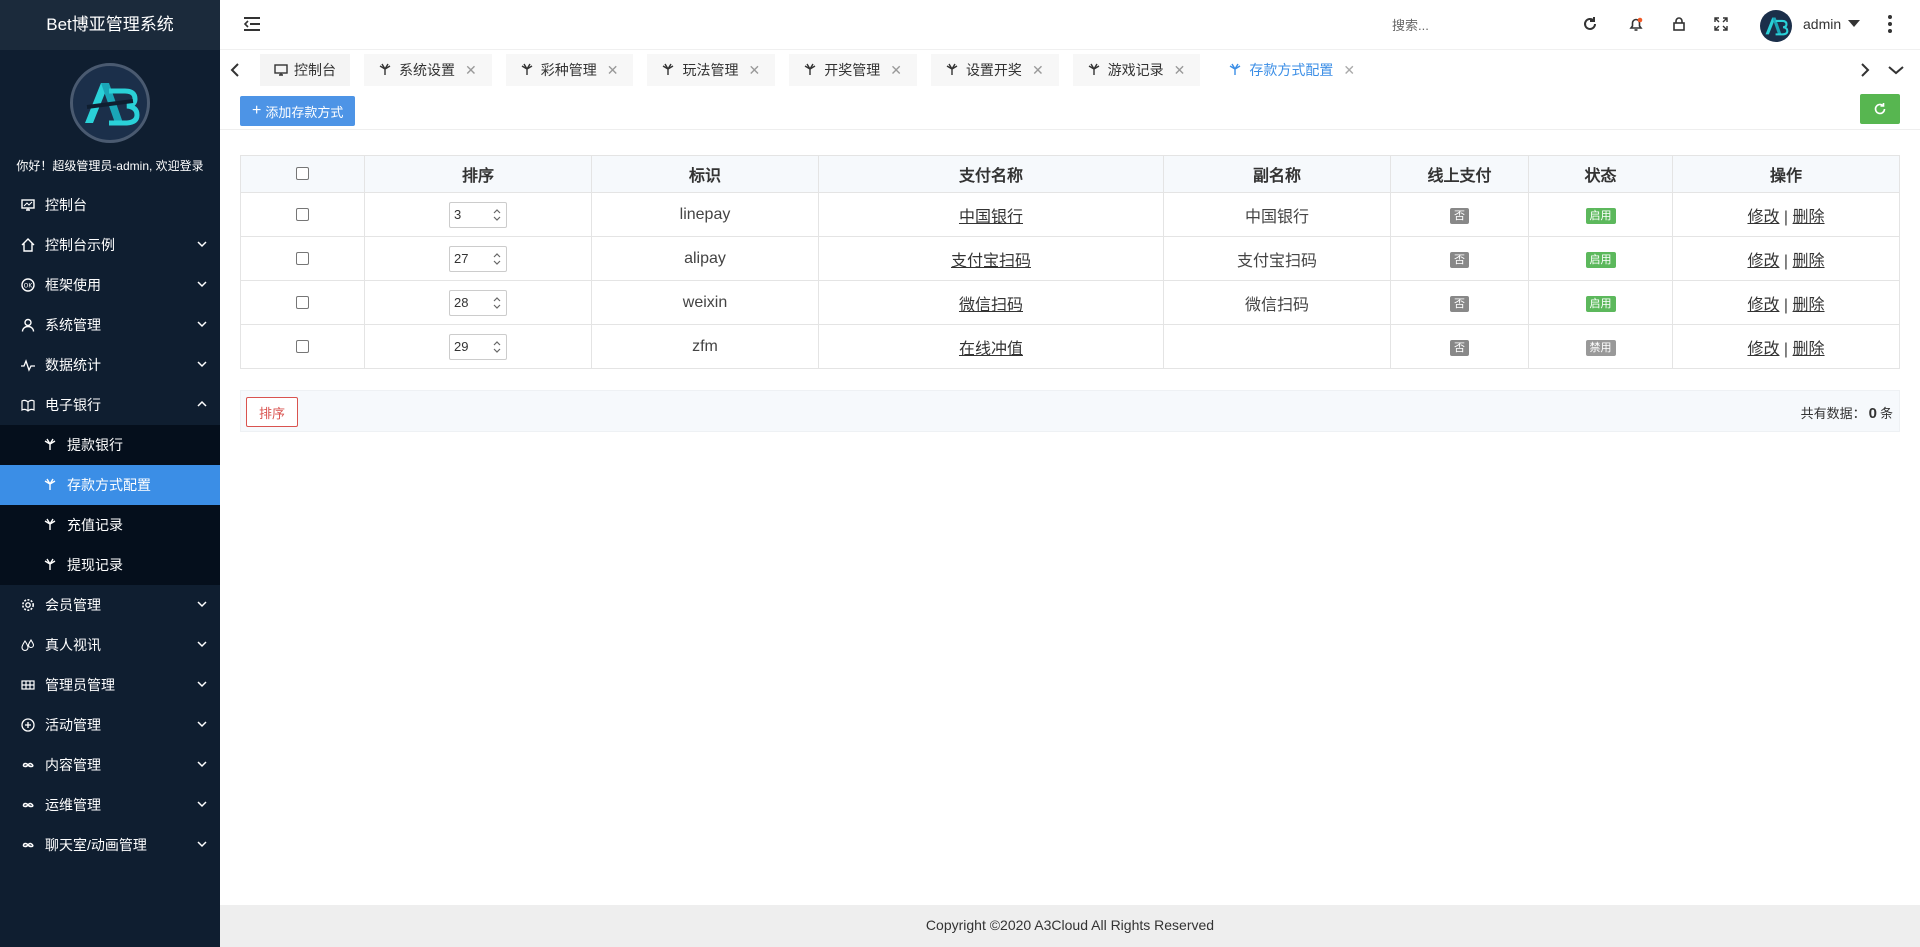 The width and height of the screenshot is (1920, 947). I want to click on sidebar-item-content: 内容管理, so click(110, 765).